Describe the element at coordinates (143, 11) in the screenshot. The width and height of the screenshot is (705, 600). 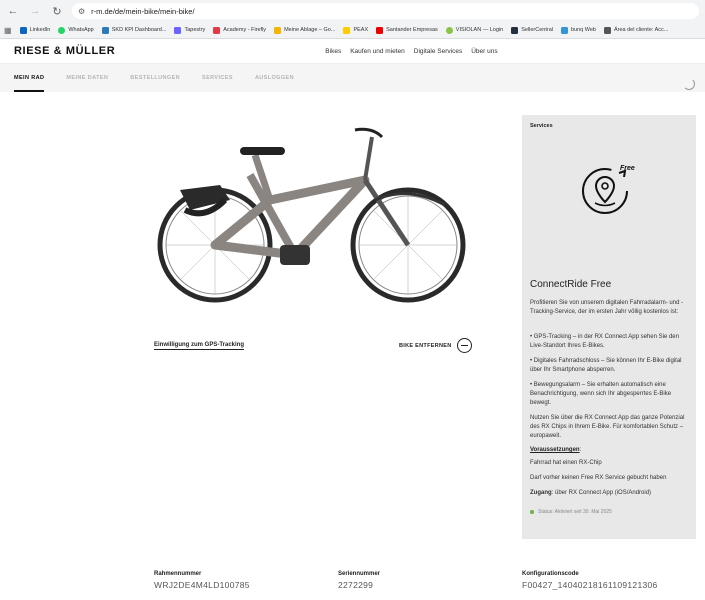
I see `url-text: r-m.de/de/mein-bike/mein-bike/` at that location.